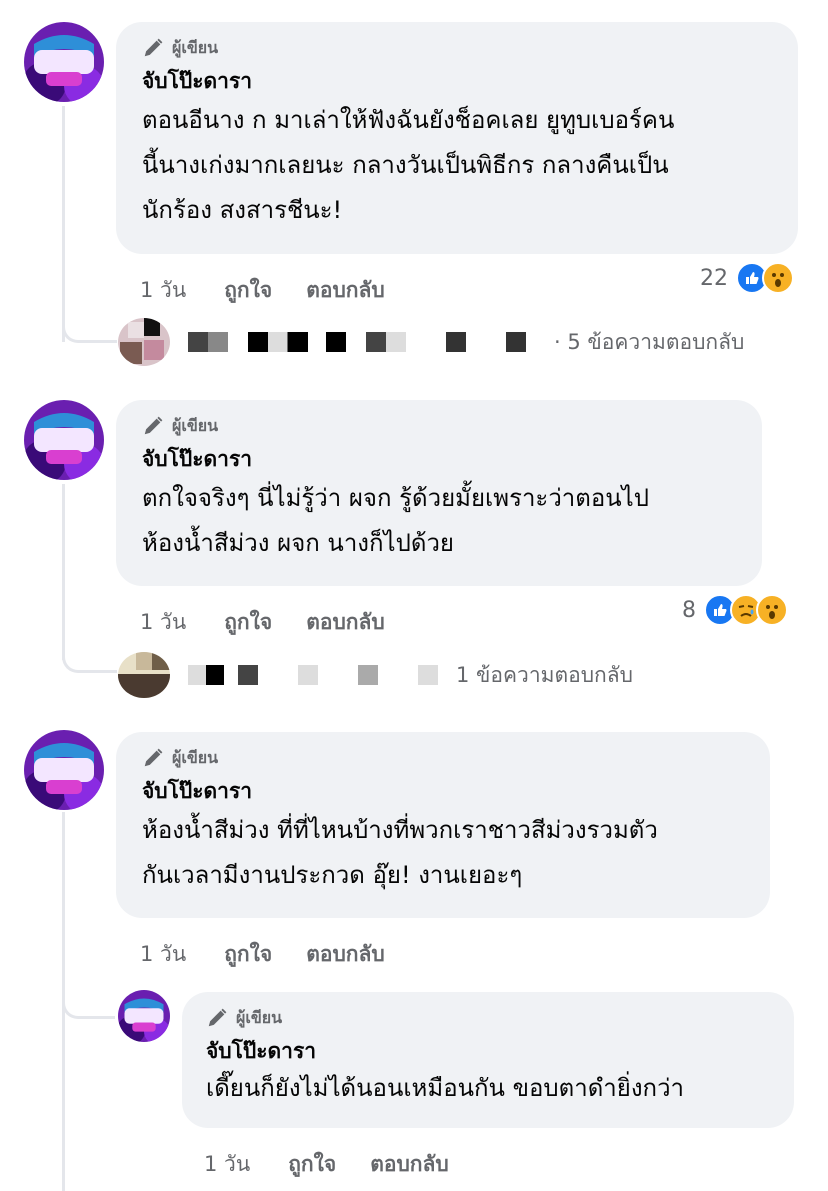 The width and height of the screenshot is (828, 1191). I want to click on reactions: 8, so click(735, 610).